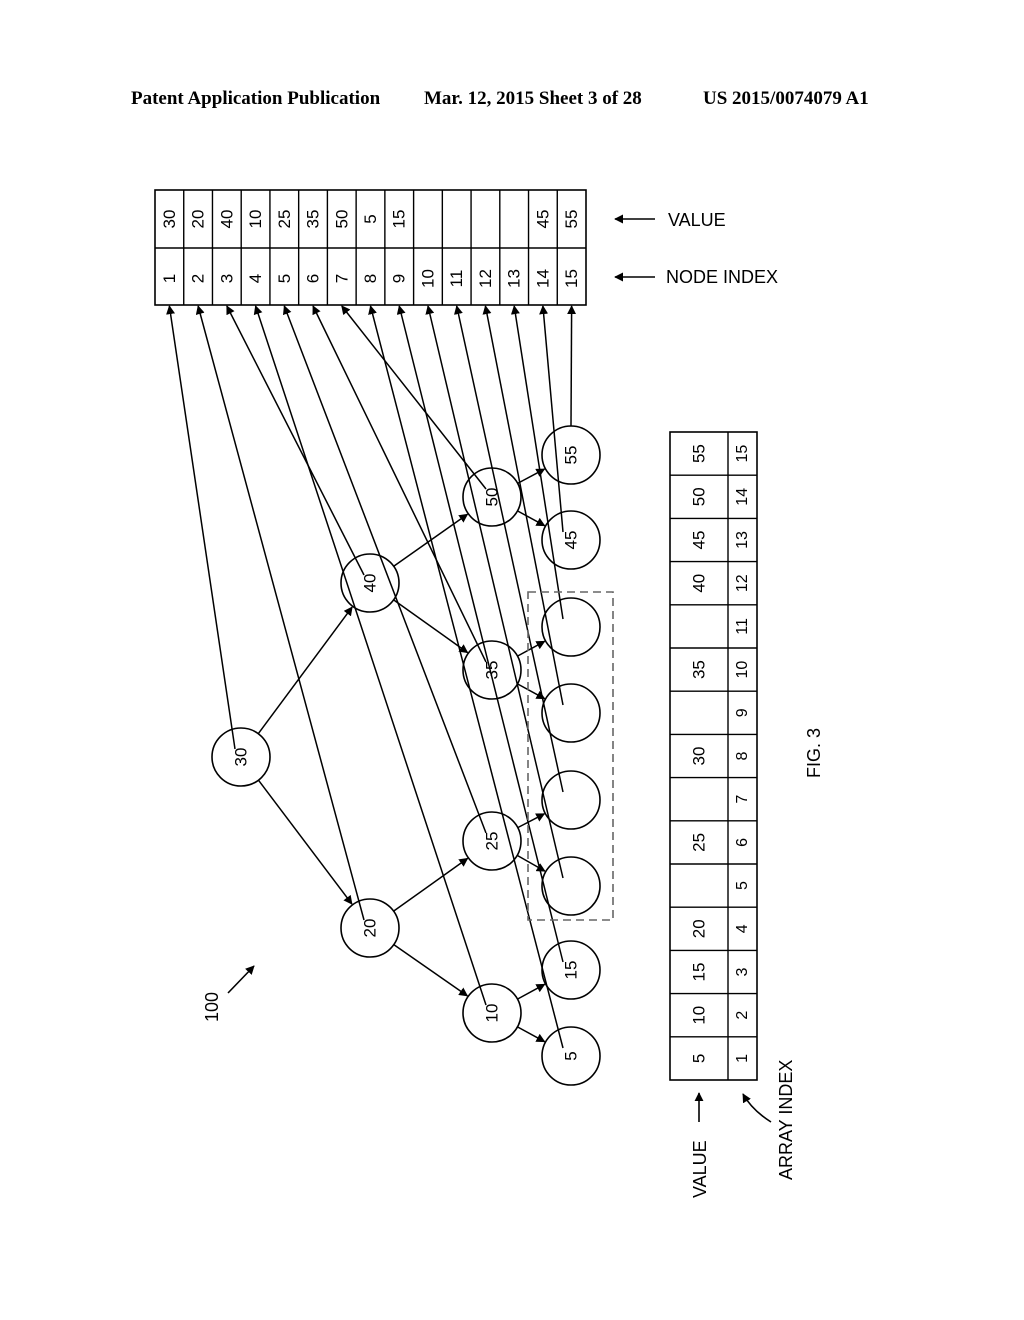 The height and width of the screenshot is (1320, 1024). What do you see at coordinates (742, 799) in the screenshot?
I see `array-table-index-7: 7` at bounding box center [742, 799].